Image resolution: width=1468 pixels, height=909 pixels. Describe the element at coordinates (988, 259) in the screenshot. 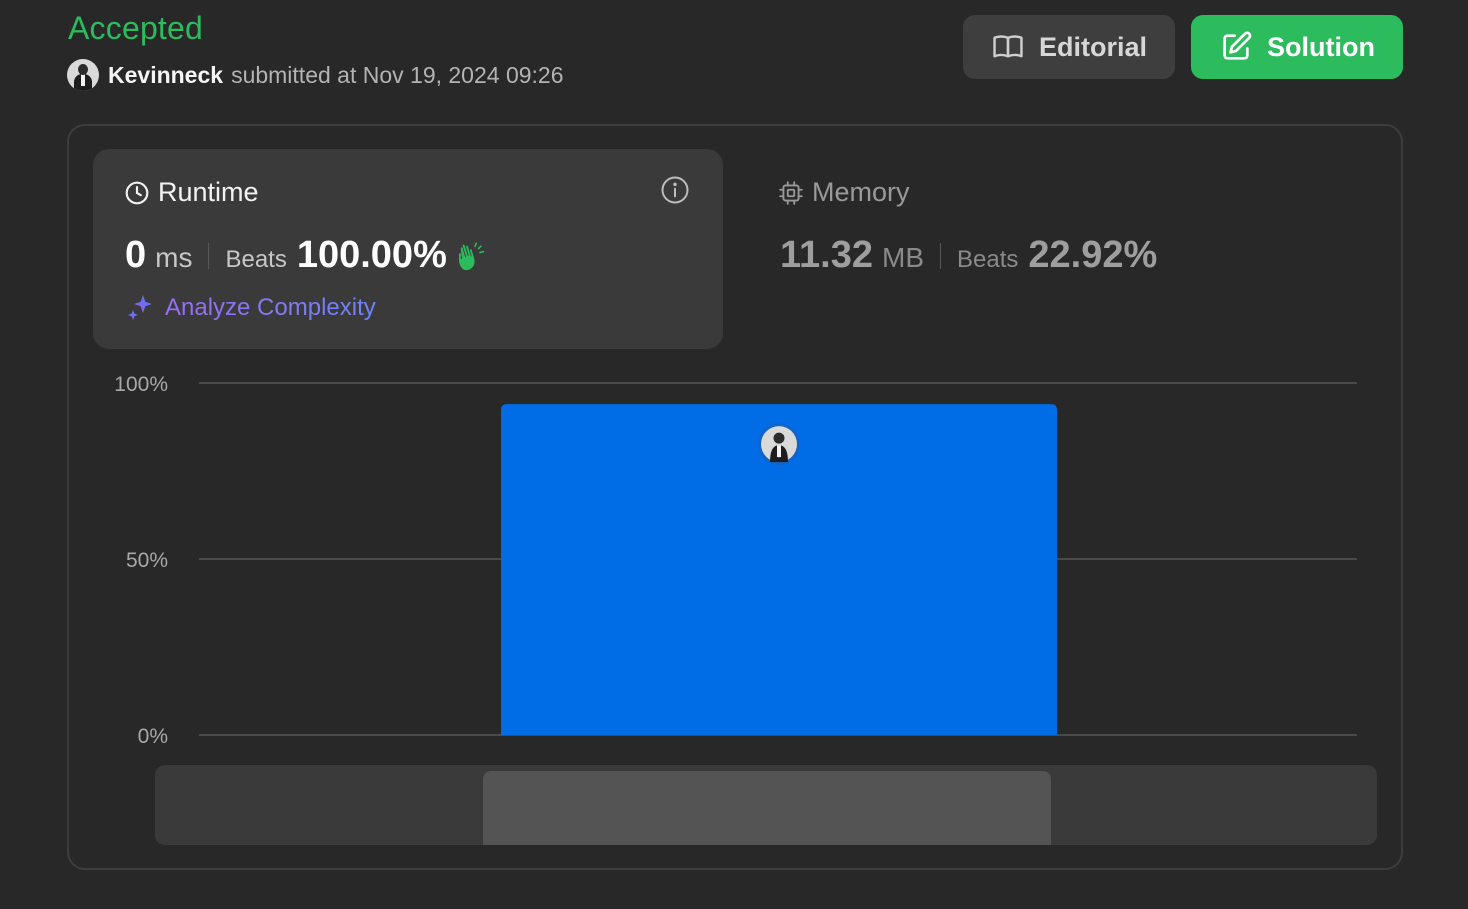

I see `memory-beats-label: Beats` at that location.